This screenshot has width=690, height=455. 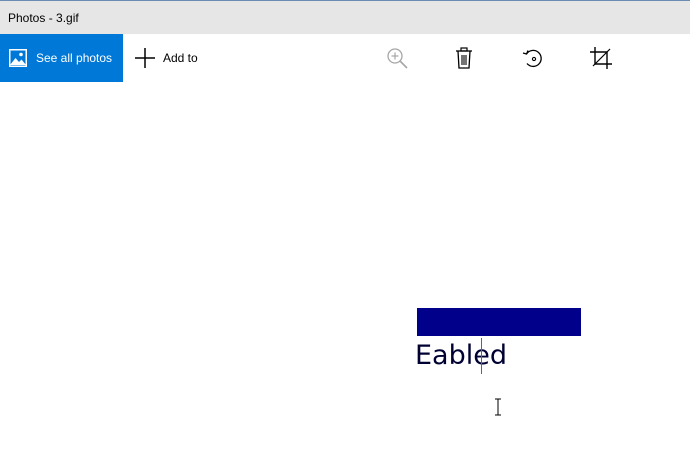 What do you see at coordinates (481, 356) in the screenshot?
I see `text-caret` at bounding box center [481, 356].